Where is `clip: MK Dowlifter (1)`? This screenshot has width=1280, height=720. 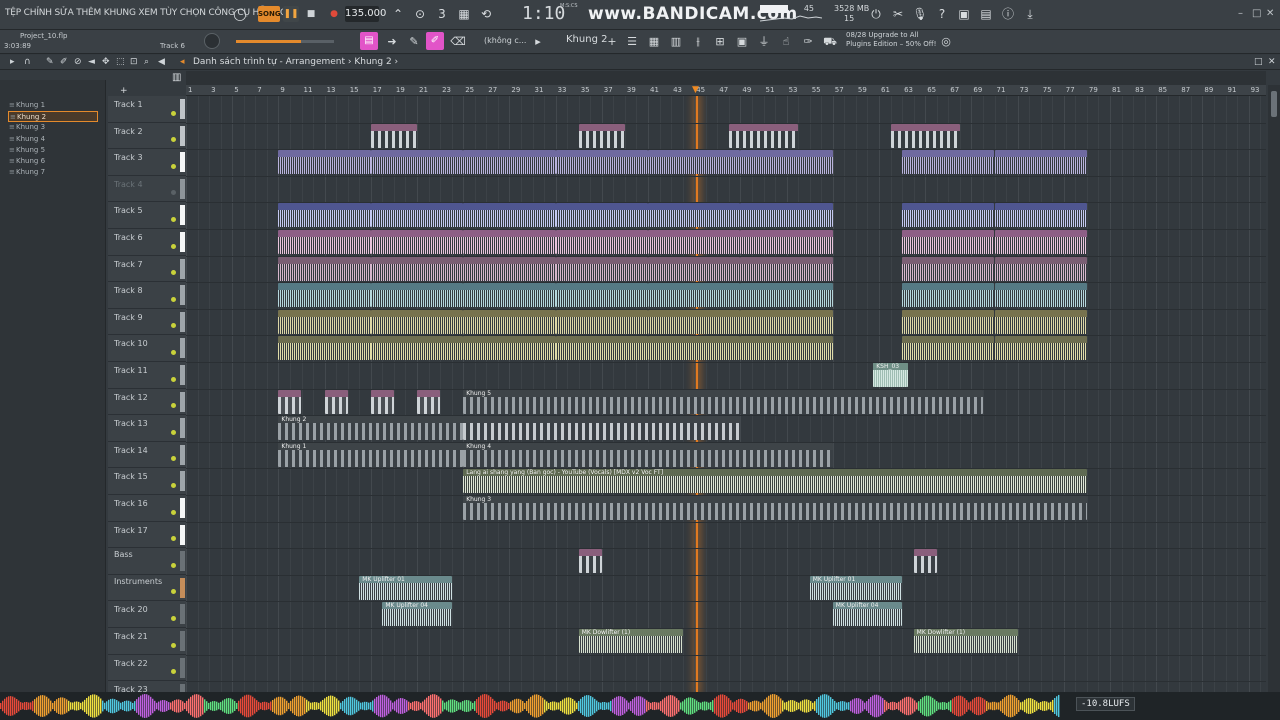 clip: MK Dowlifter (1) is located at coordinates (630, 641).